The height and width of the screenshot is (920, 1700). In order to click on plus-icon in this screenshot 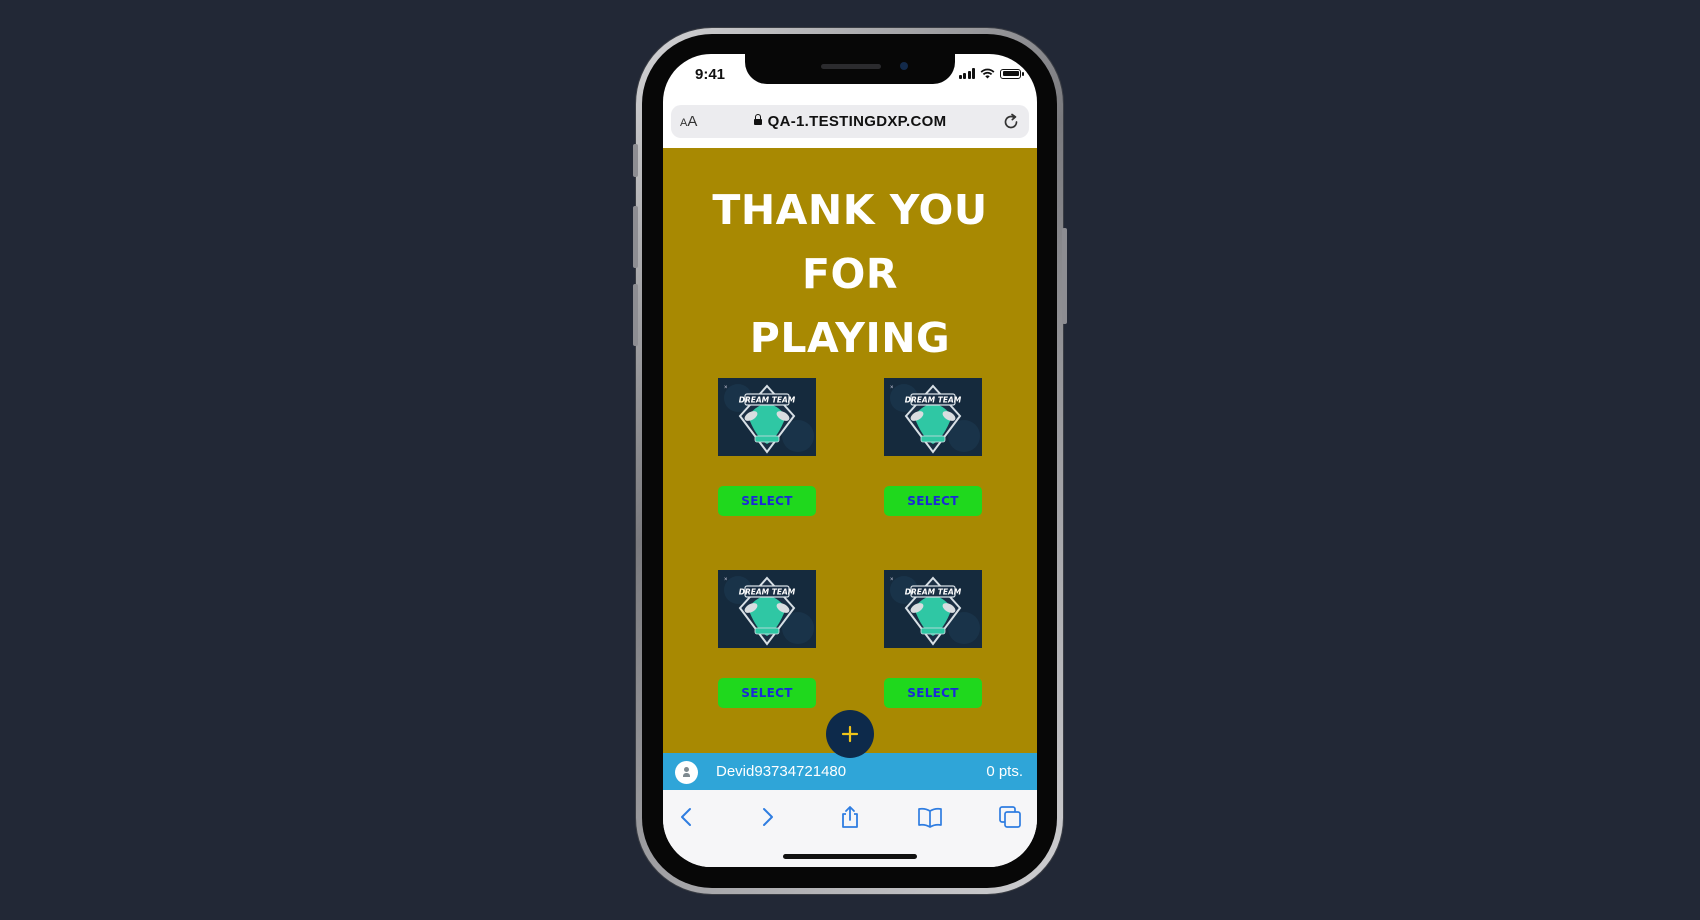, I will do `click(850, 734)`.